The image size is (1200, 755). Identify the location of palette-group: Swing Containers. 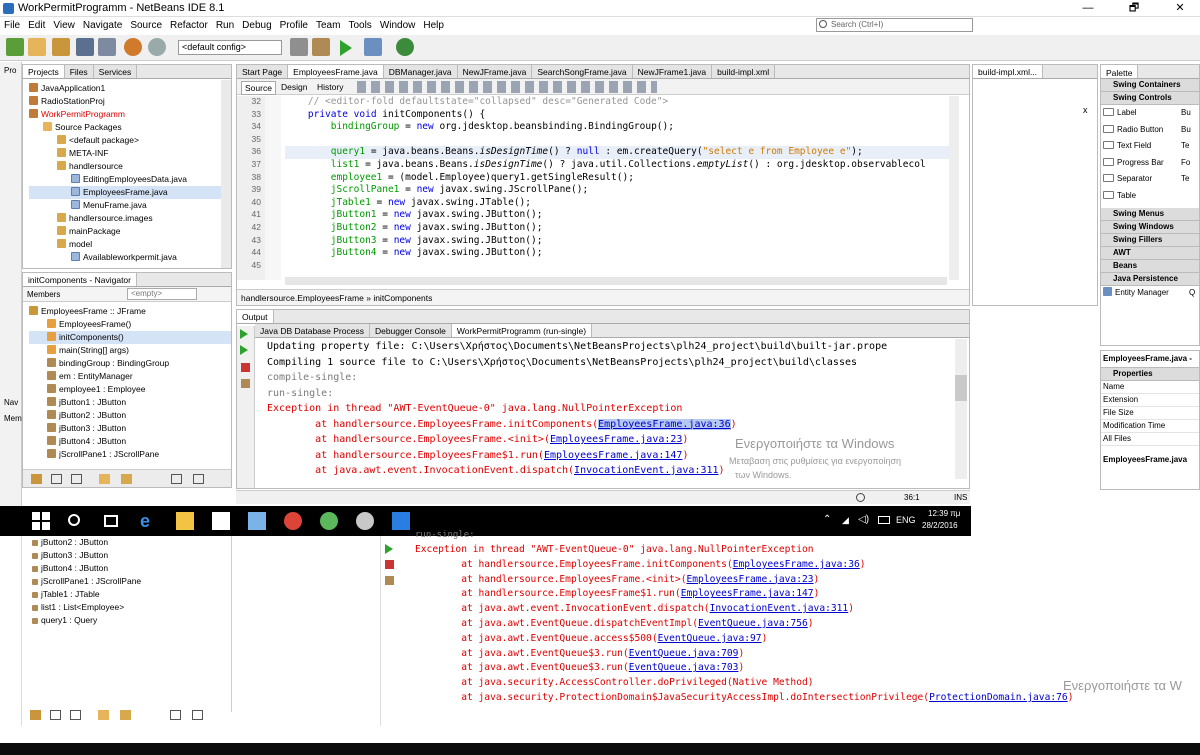
(1150, 85).